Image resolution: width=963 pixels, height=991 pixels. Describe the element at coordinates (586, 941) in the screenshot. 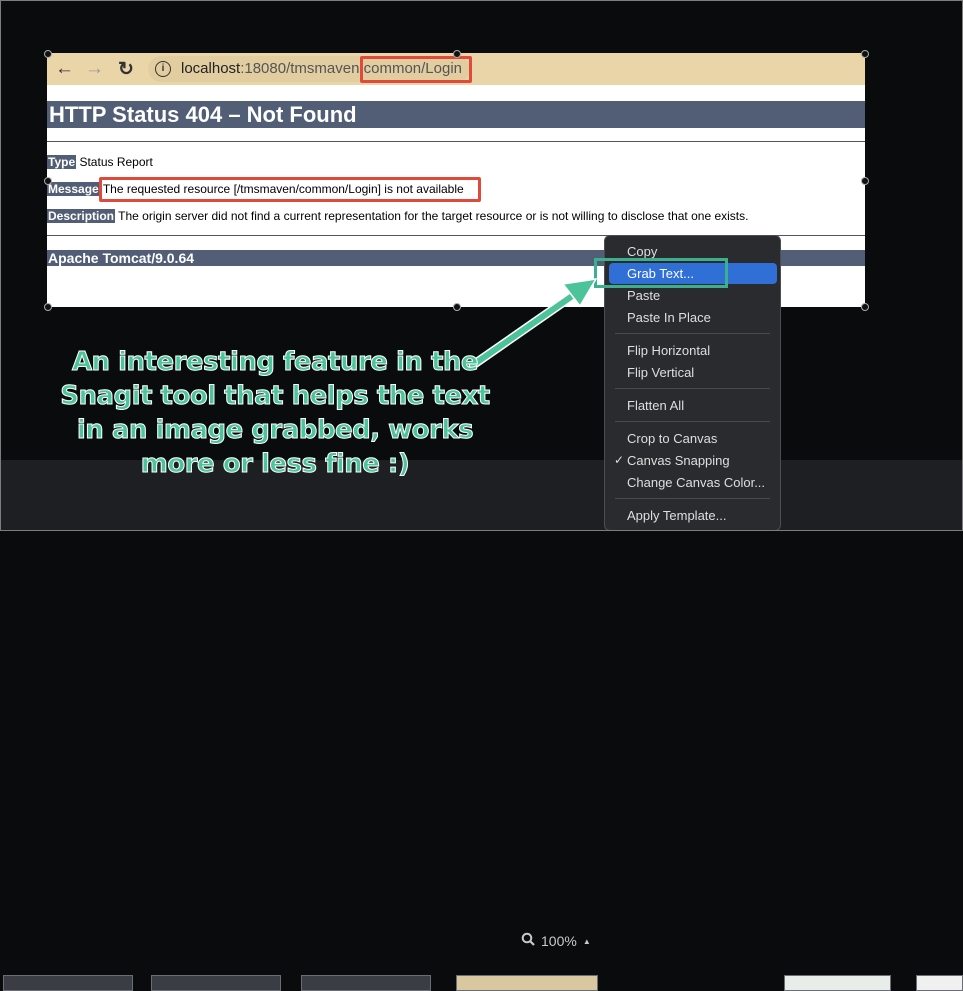

I see `zoom-caret-icon: ▲` at that location.